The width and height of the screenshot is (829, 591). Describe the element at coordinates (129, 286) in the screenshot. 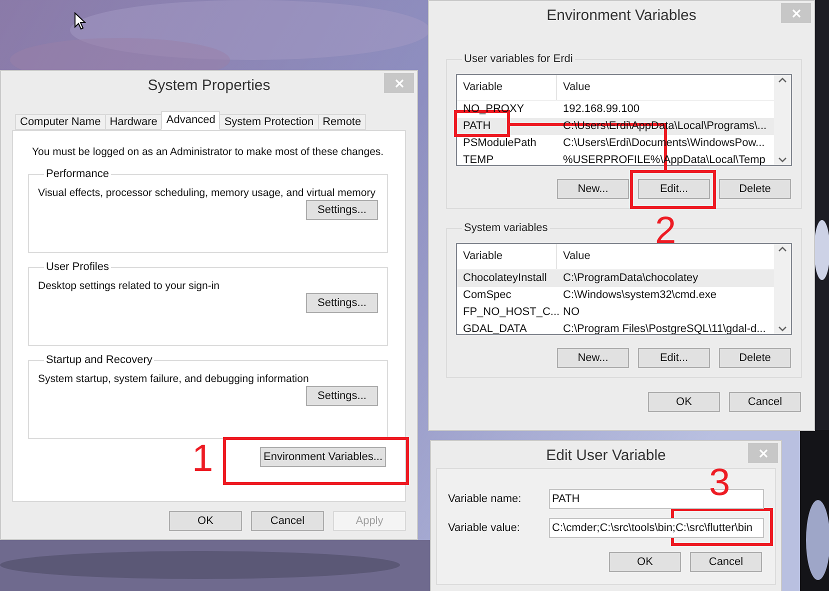

I see `group-description: Desktop settings related to your sign-in` at that location.